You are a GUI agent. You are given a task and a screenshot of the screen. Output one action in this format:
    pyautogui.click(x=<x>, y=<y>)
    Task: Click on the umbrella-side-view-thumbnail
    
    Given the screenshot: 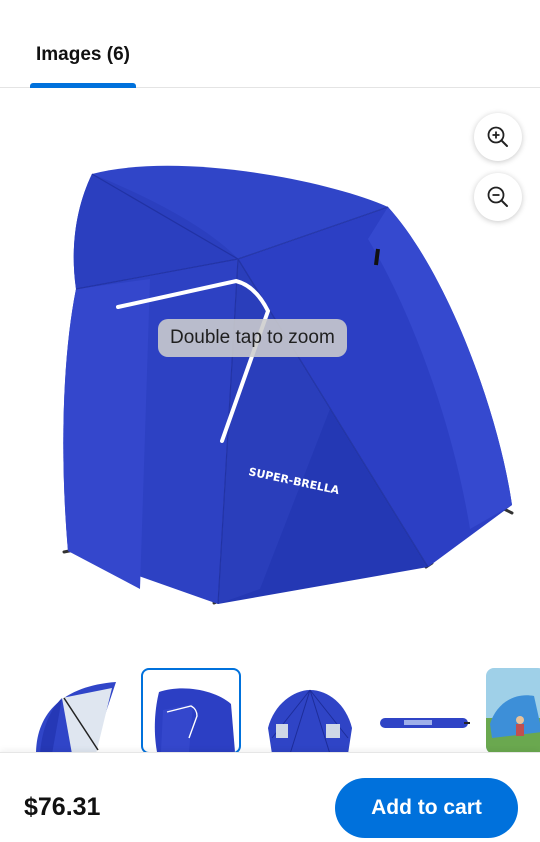 What is the action you would take?
    pyautogui.click(x=76, y=717)
    